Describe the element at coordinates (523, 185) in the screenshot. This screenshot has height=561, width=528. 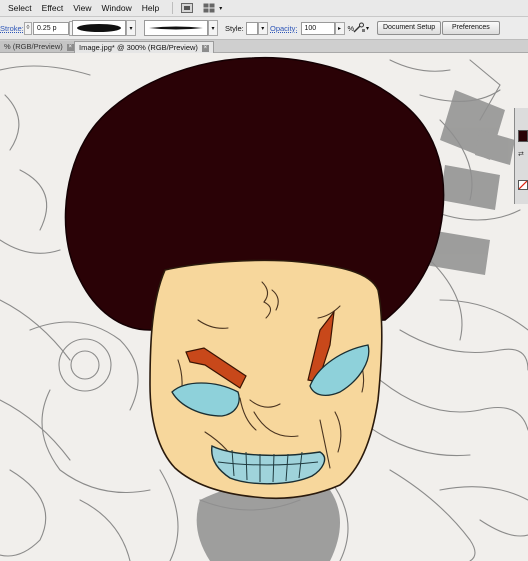
I see `none-swatch-icon` at that location.